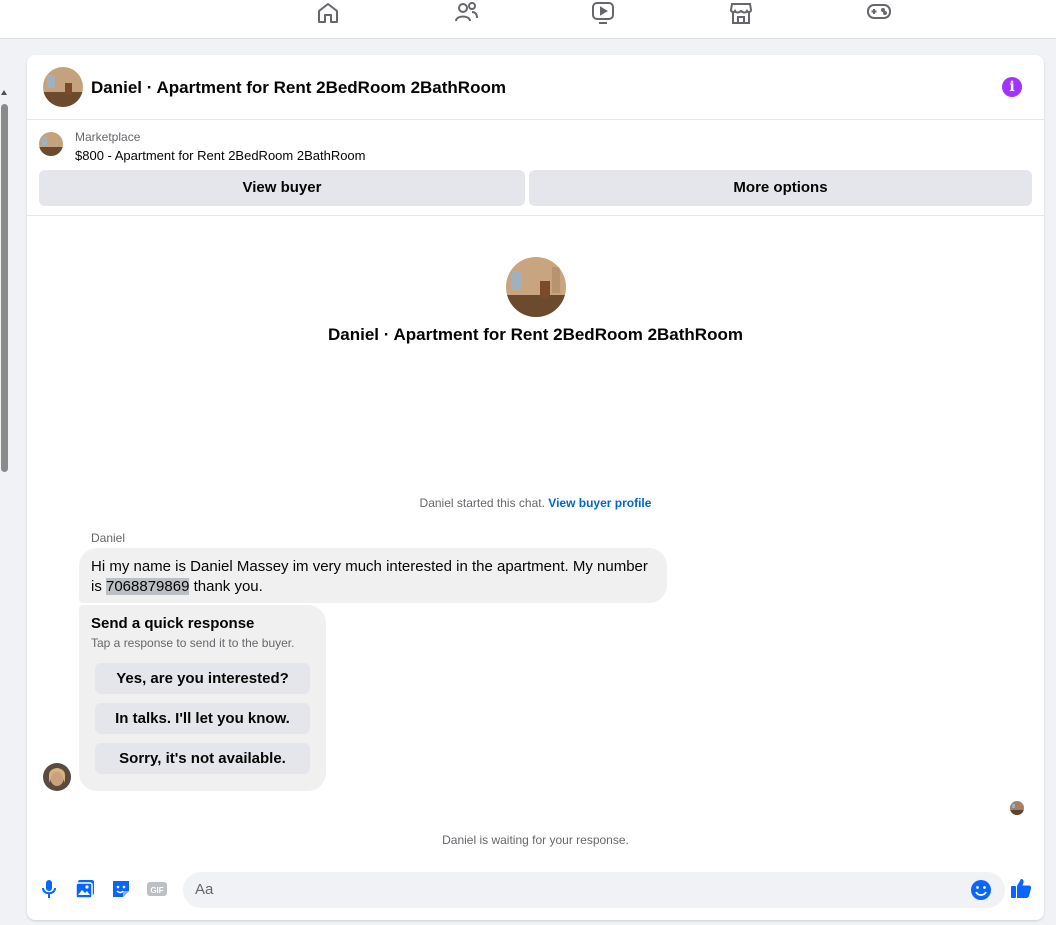 The height and width of the screenshot is (925, 1056). Describe the element at coordinates (594, 890) in the screenshot. I see `message-input: Aa` at that location.